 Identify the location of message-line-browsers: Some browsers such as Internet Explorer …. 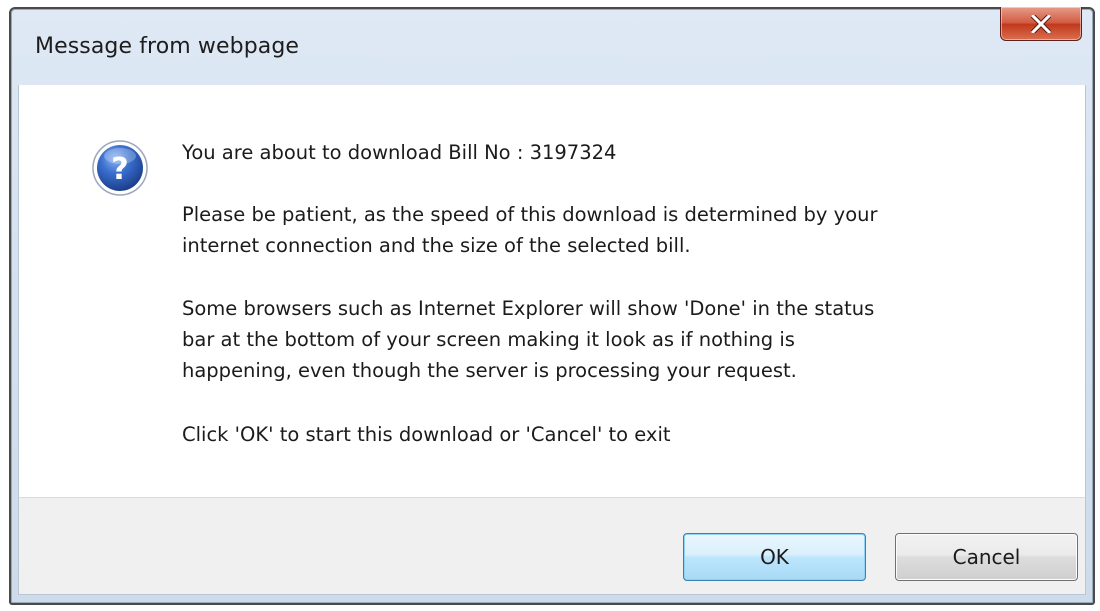
(528, 339).